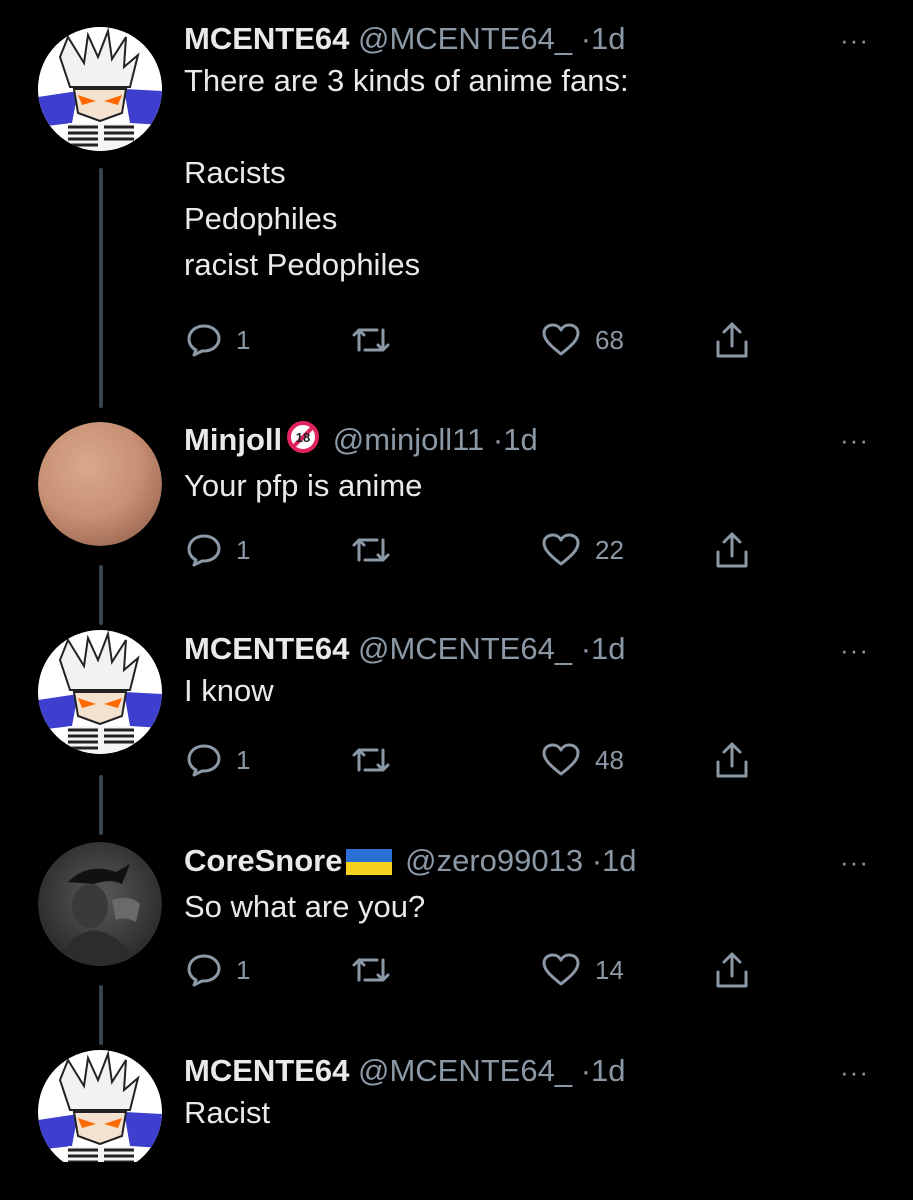 The height and width of the screenshot is (1200, 913). What do you see at coordinates (261, 218) in the screenshot?
I see `tweet-text-line: Pedophiles` at bounding box center [261, 218].